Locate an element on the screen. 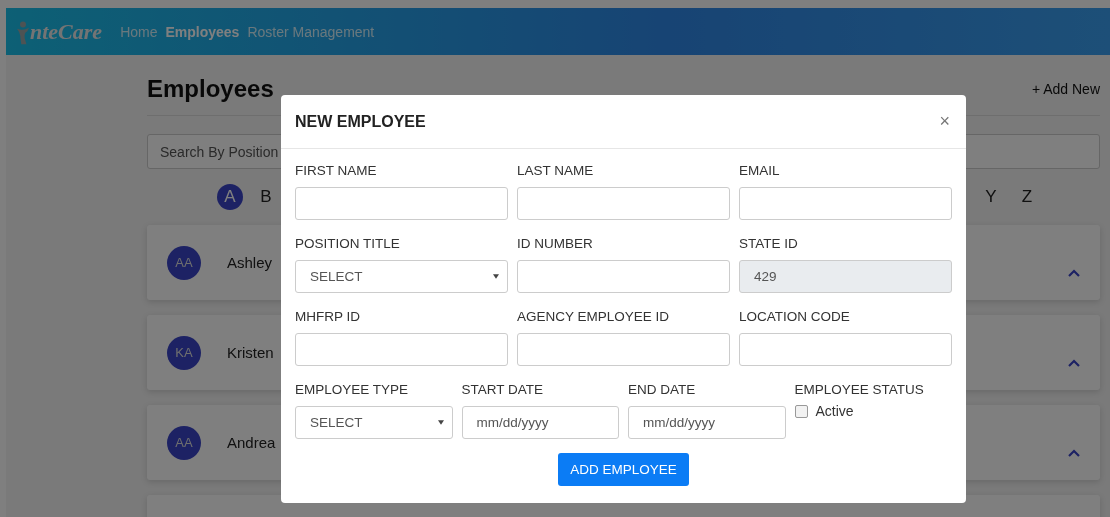 The width and height of the screenshot is (1110, 517). field-label: START DATE is located at coordinates (502, 389).